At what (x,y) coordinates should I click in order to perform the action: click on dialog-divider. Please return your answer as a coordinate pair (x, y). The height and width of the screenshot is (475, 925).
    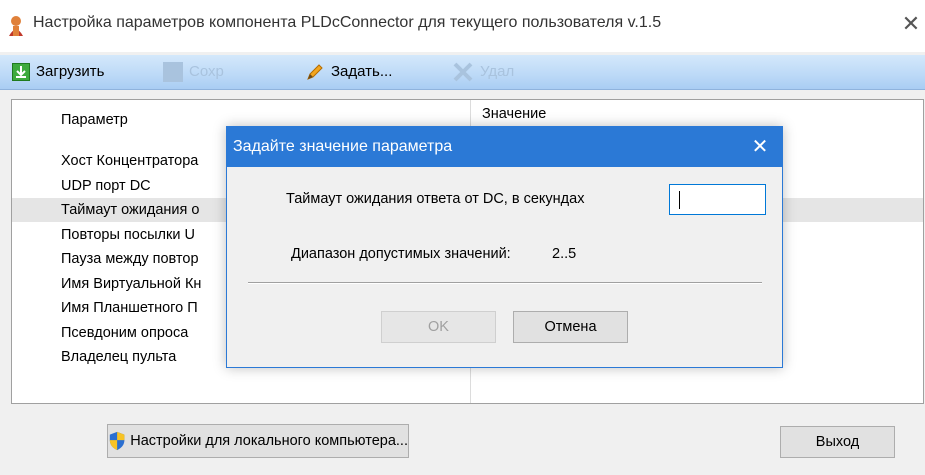
    Looking at the image, I should click on (505, 283).